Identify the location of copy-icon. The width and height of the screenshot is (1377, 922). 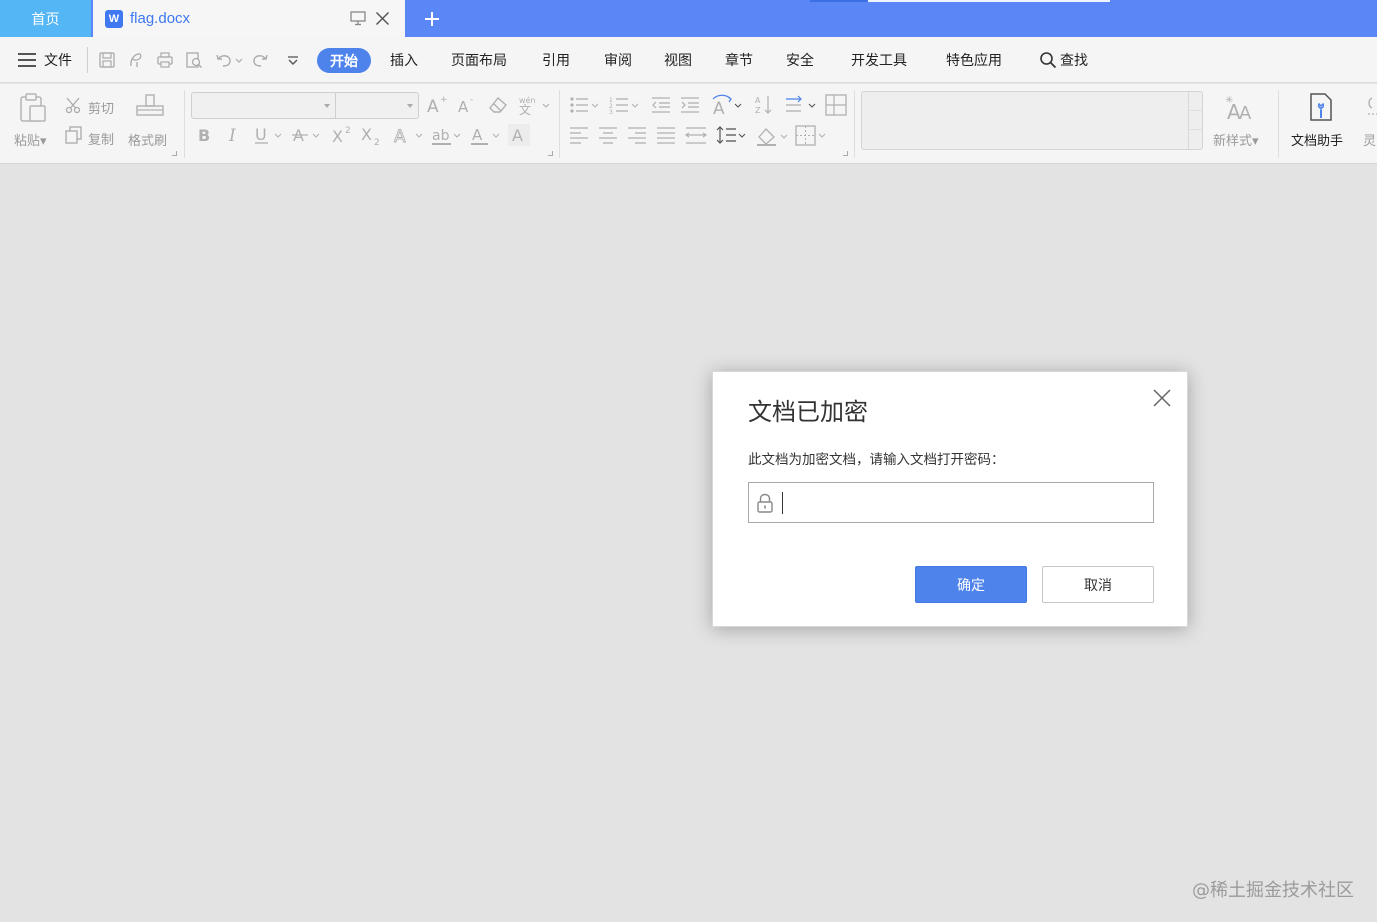
(74, 137).